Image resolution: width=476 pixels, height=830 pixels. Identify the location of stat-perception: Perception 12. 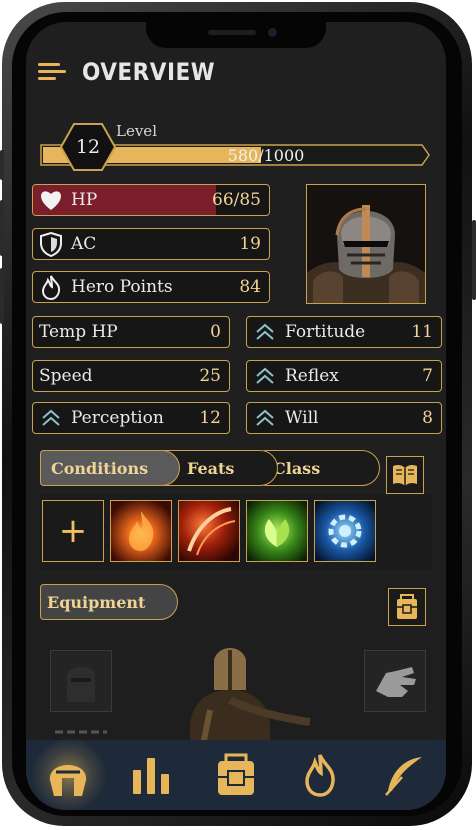
(131, 418).